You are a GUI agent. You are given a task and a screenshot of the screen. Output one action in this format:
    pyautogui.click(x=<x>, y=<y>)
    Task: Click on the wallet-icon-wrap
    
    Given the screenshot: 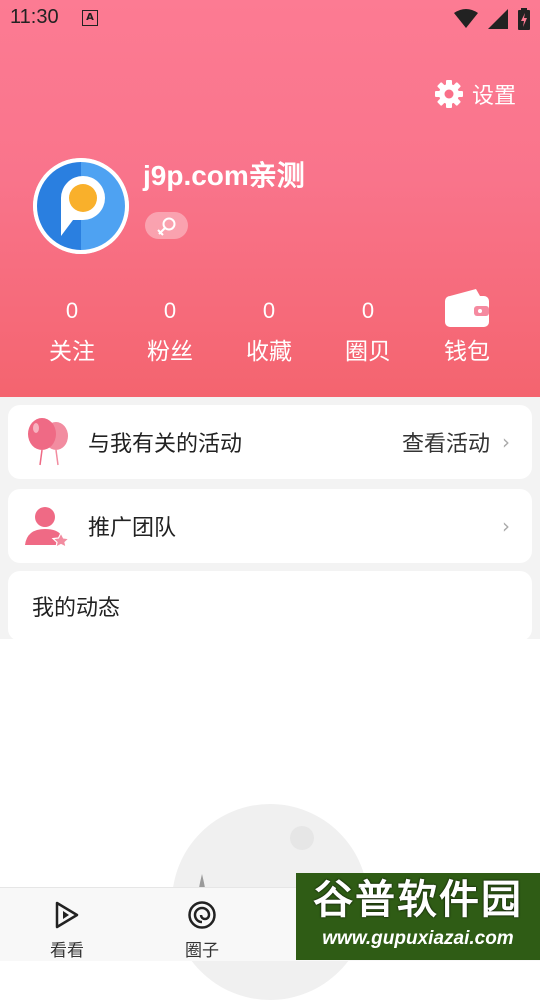 What is the action you would take?
    pyautogui.click(x=467, y=308)
    